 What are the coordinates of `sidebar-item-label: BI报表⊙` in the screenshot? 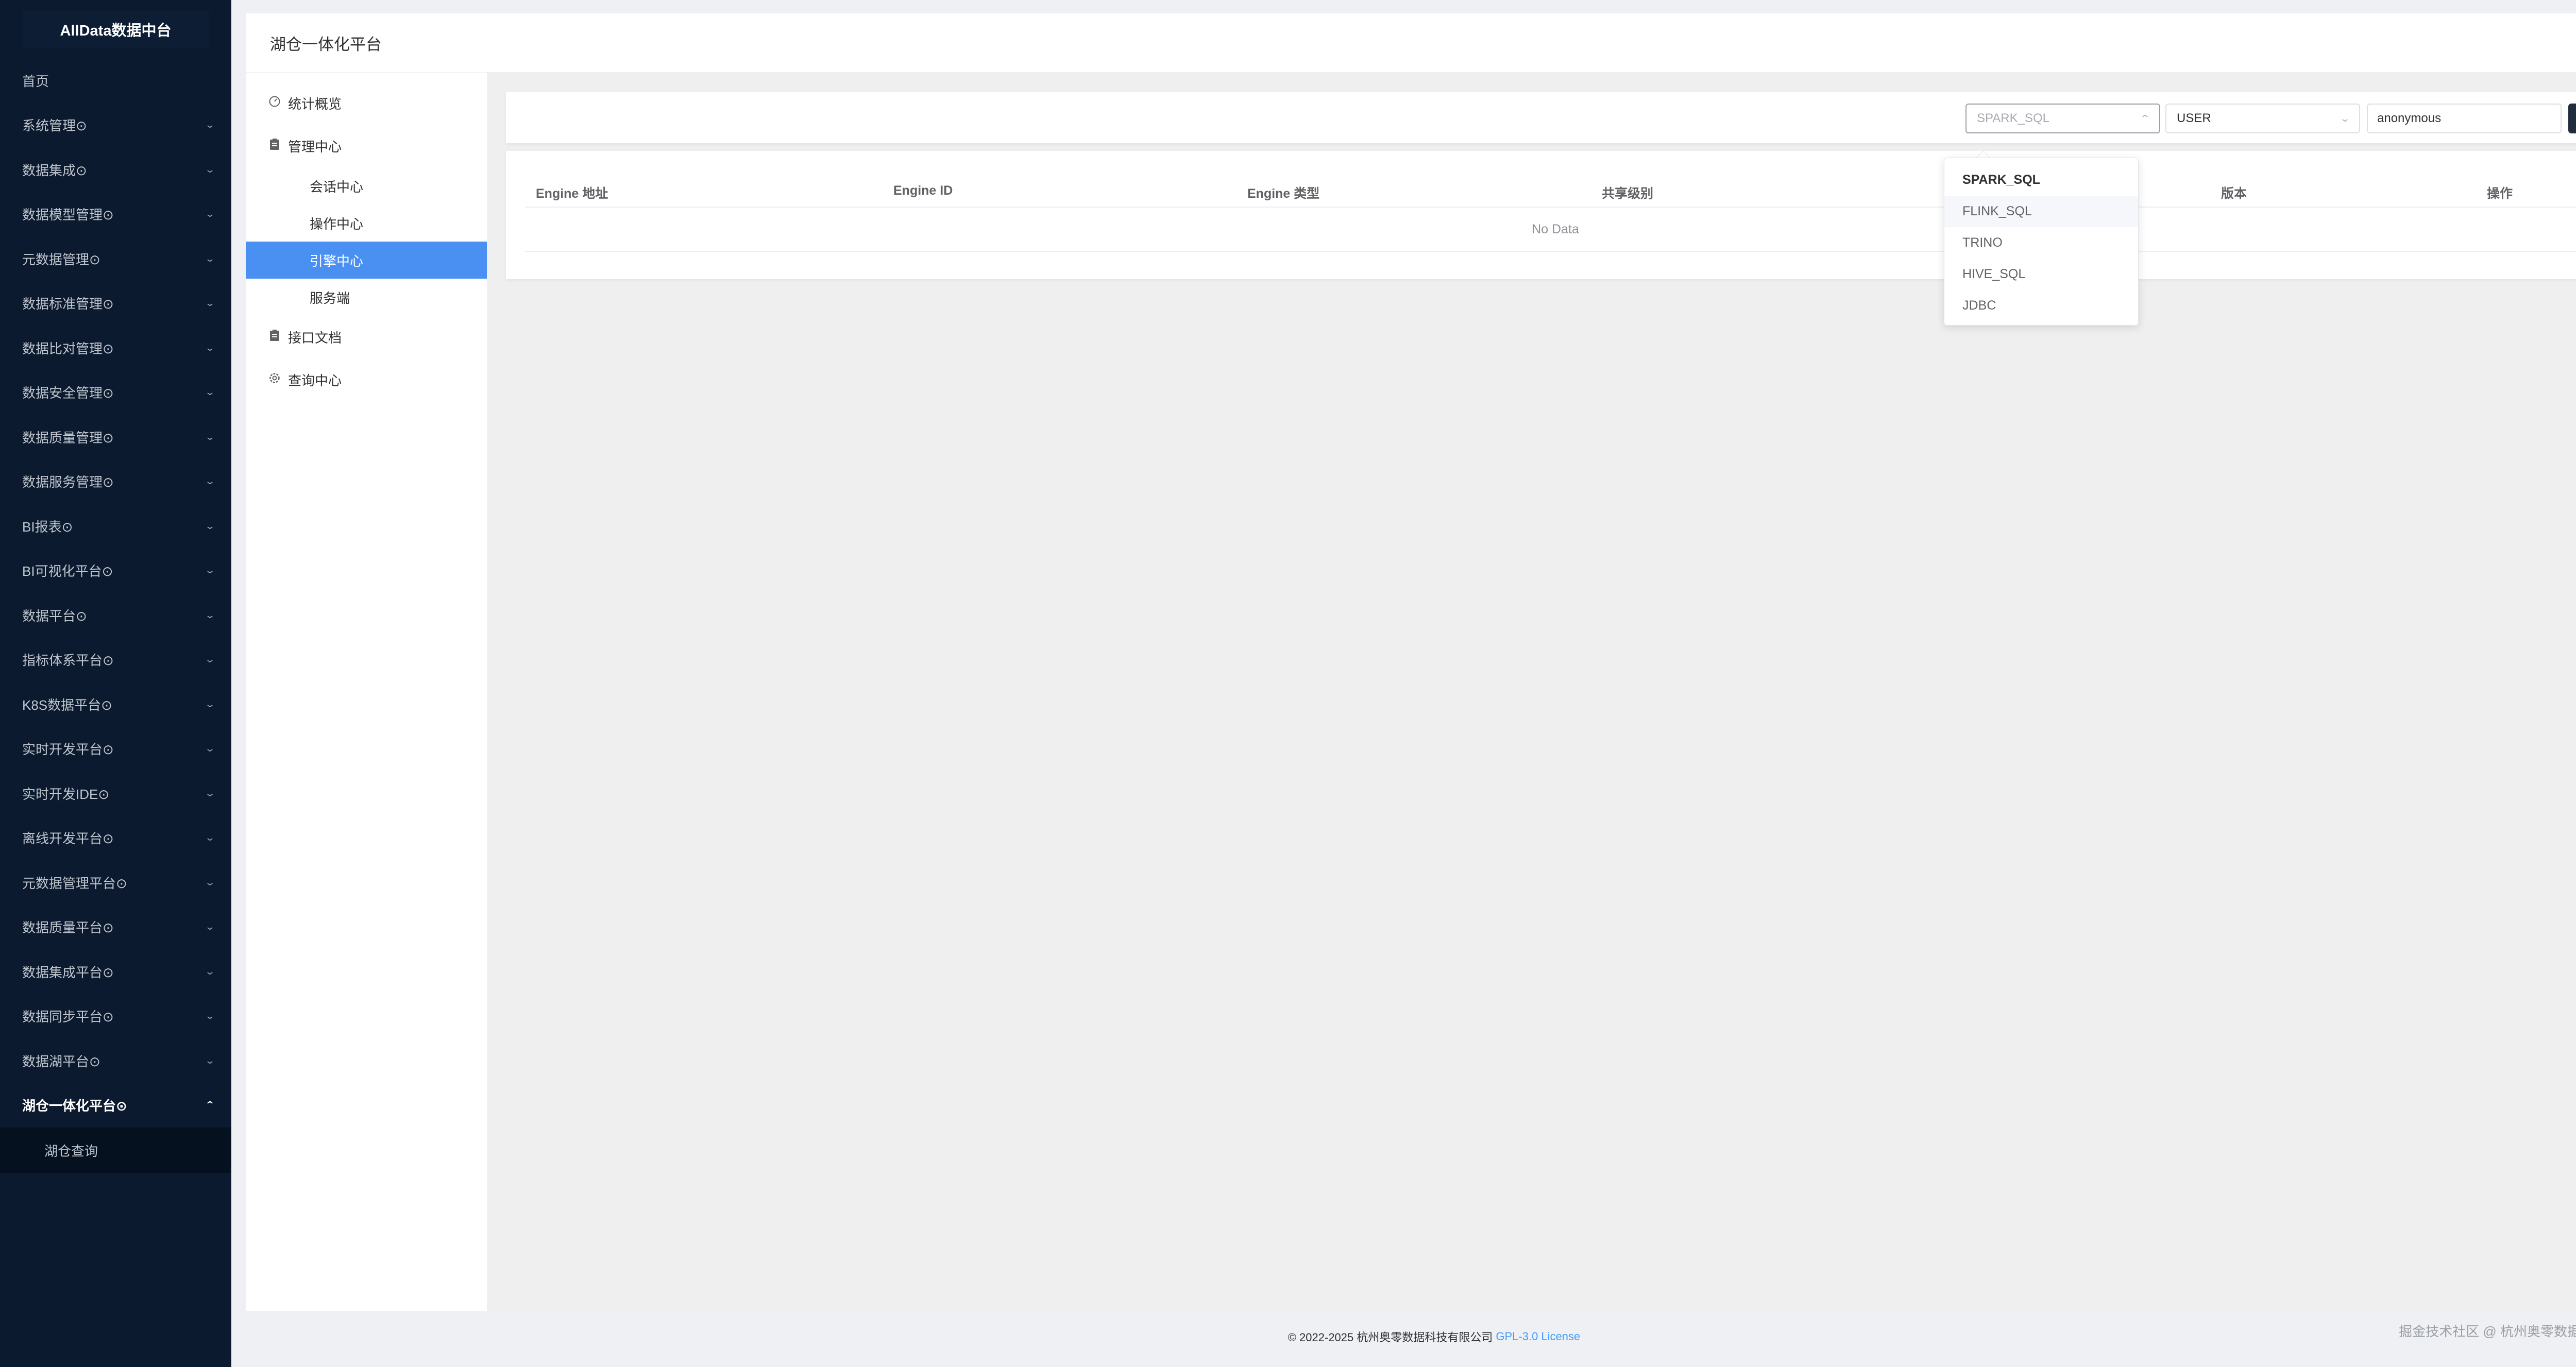 It's located at (47, 527).